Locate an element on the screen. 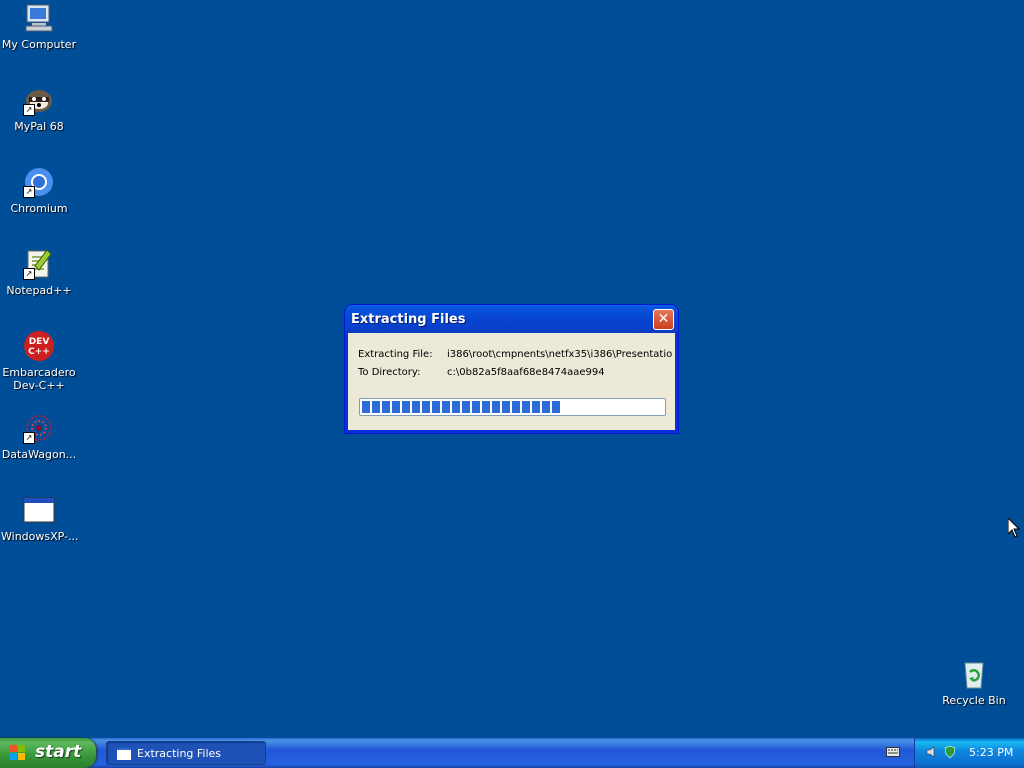 The height and width of the screenshot is (768, 1024). progress-fill is located at coordinates (461, 407).